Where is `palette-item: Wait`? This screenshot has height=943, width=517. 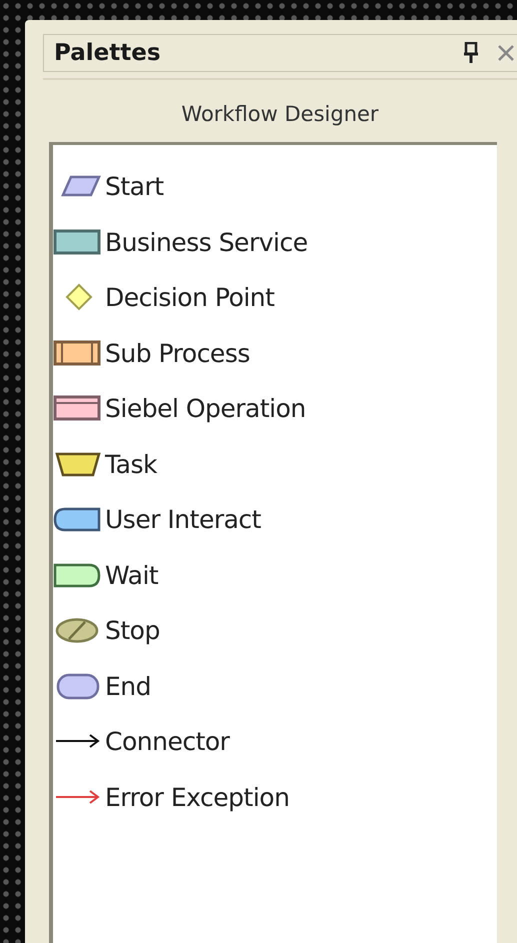
palette-item: Wait is located at coordinates (131, 575).